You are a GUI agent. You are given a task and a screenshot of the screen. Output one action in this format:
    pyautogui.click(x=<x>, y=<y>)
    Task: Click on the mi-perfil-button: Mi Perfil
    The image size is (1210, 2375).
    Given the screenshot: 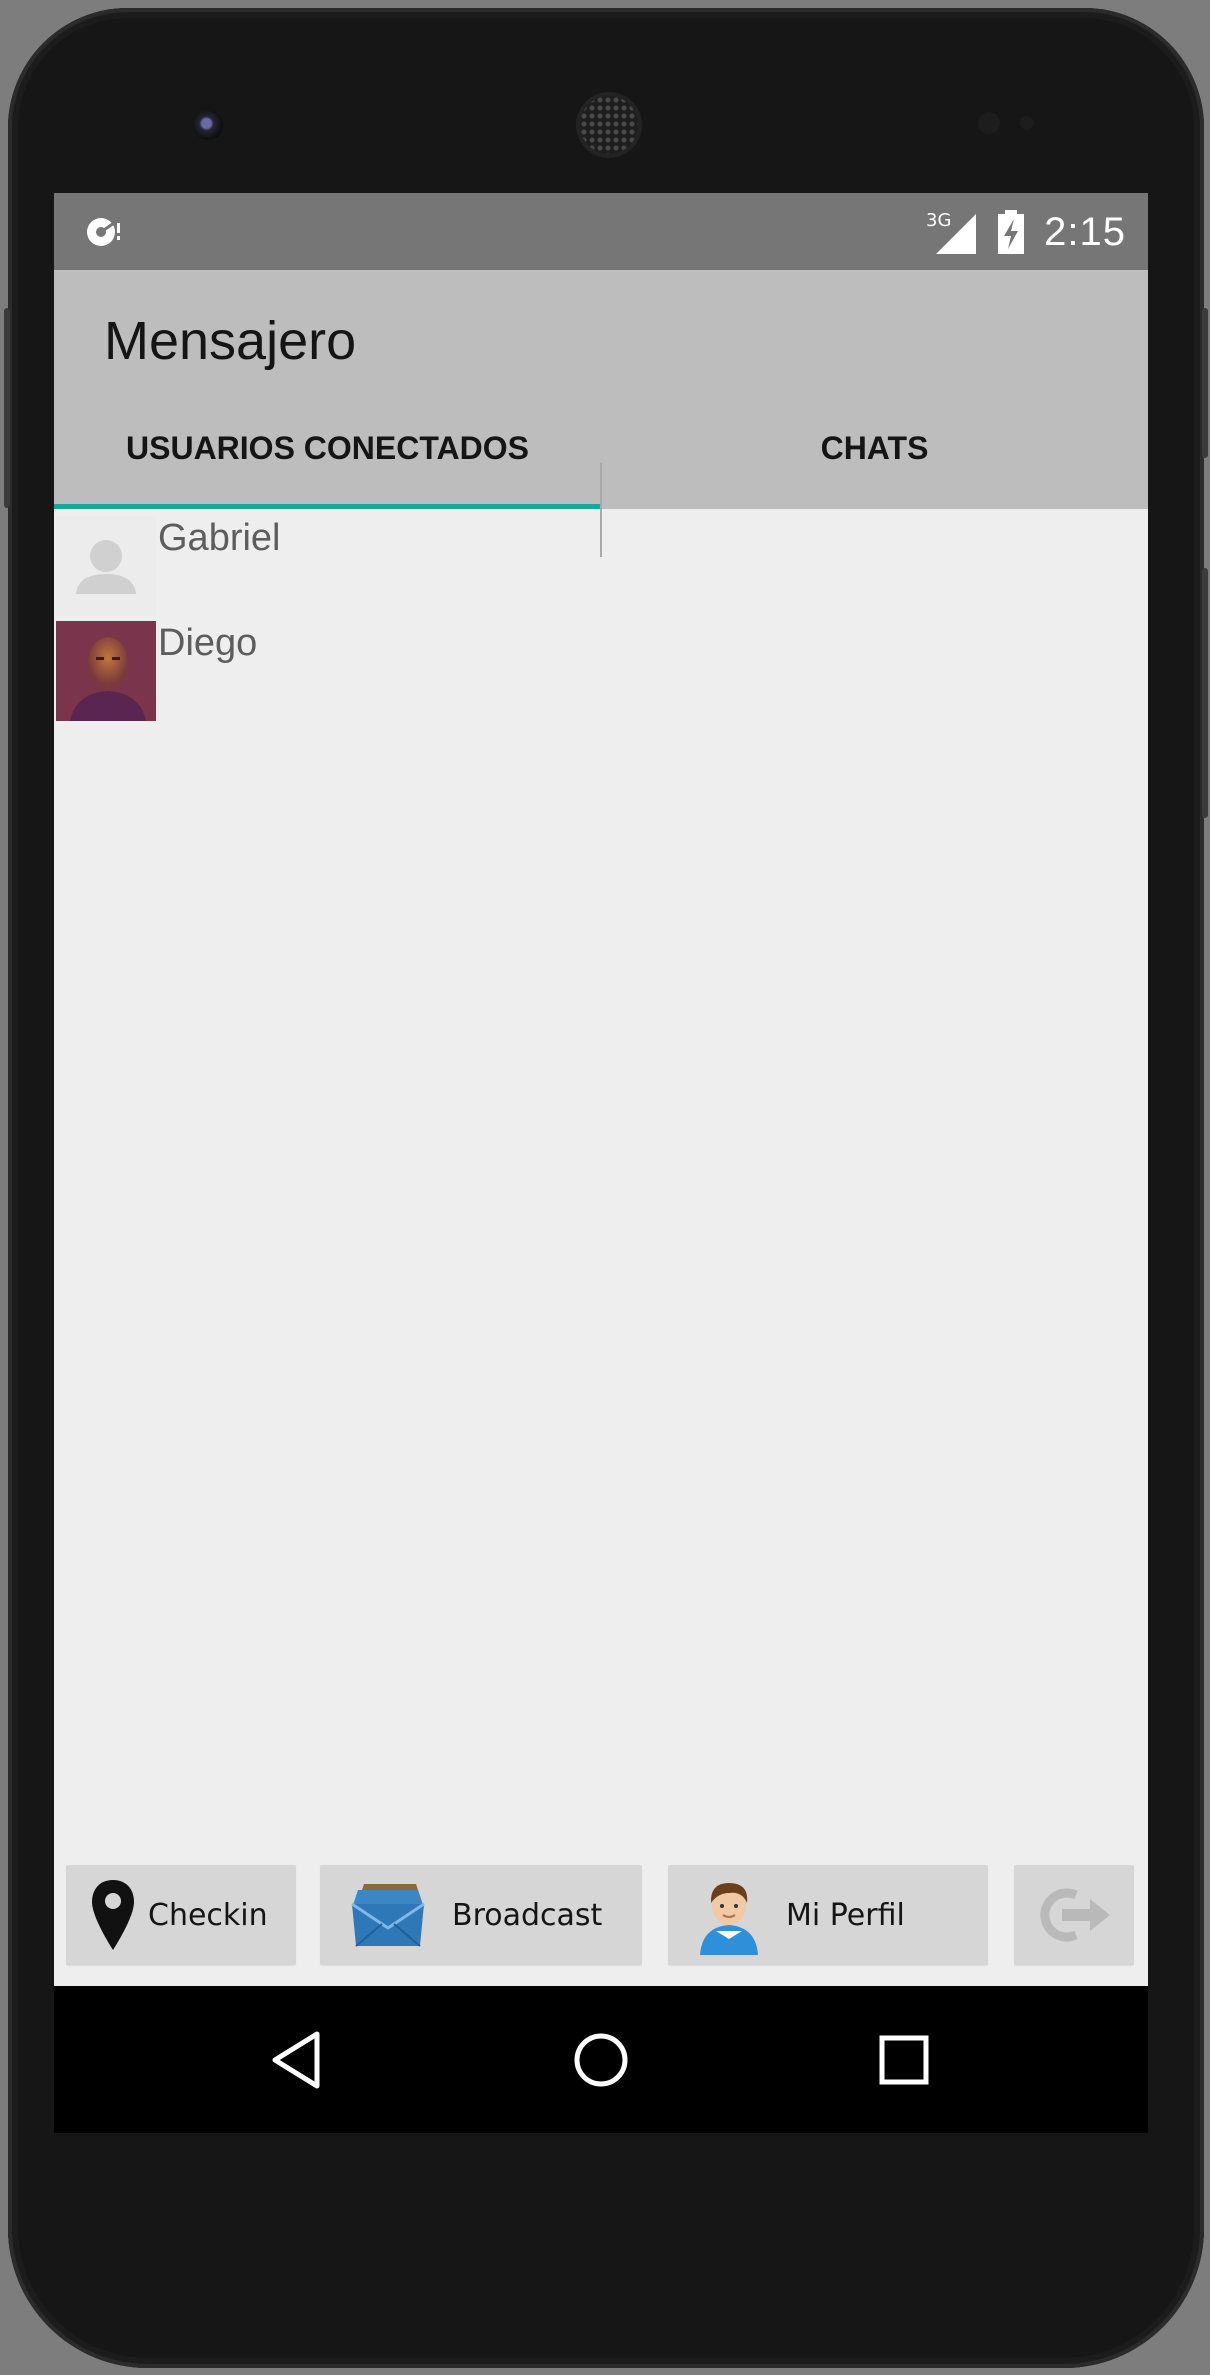 What is the action you would take?
    pyautogui.click(x=828, y=1915)
    